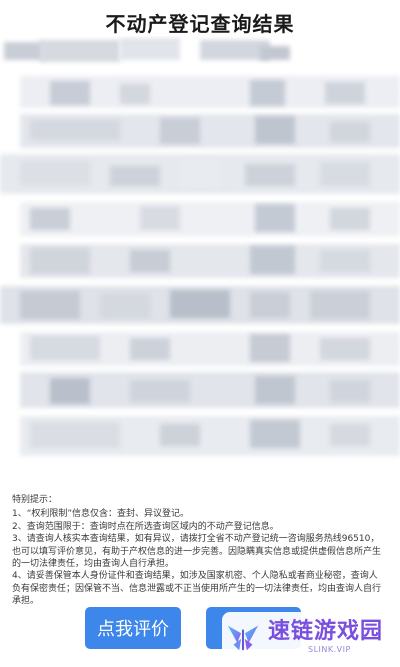 The height and width of the screenshot is (667, 400). What do you see at coordinates (35, 500) in the screenshot?
I see `notice-heading: 特别提示：` at bounding box center [35, 500].